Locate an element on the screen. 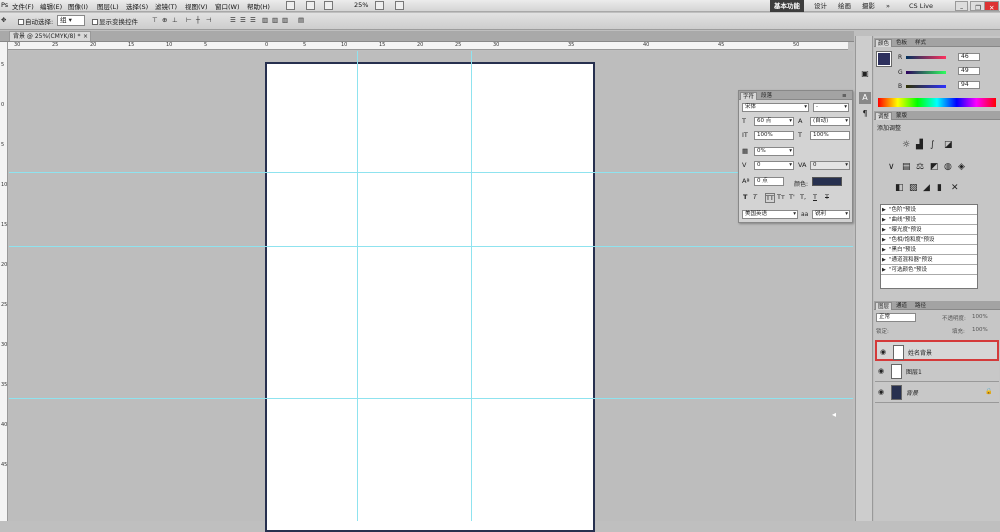  vertical-scale-input: 100% is located at coordinates (774, 135).